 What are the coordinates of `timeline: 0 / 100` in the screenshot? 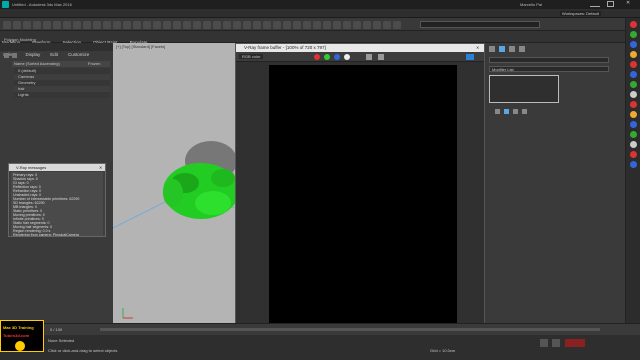 It's located at (320, 329).